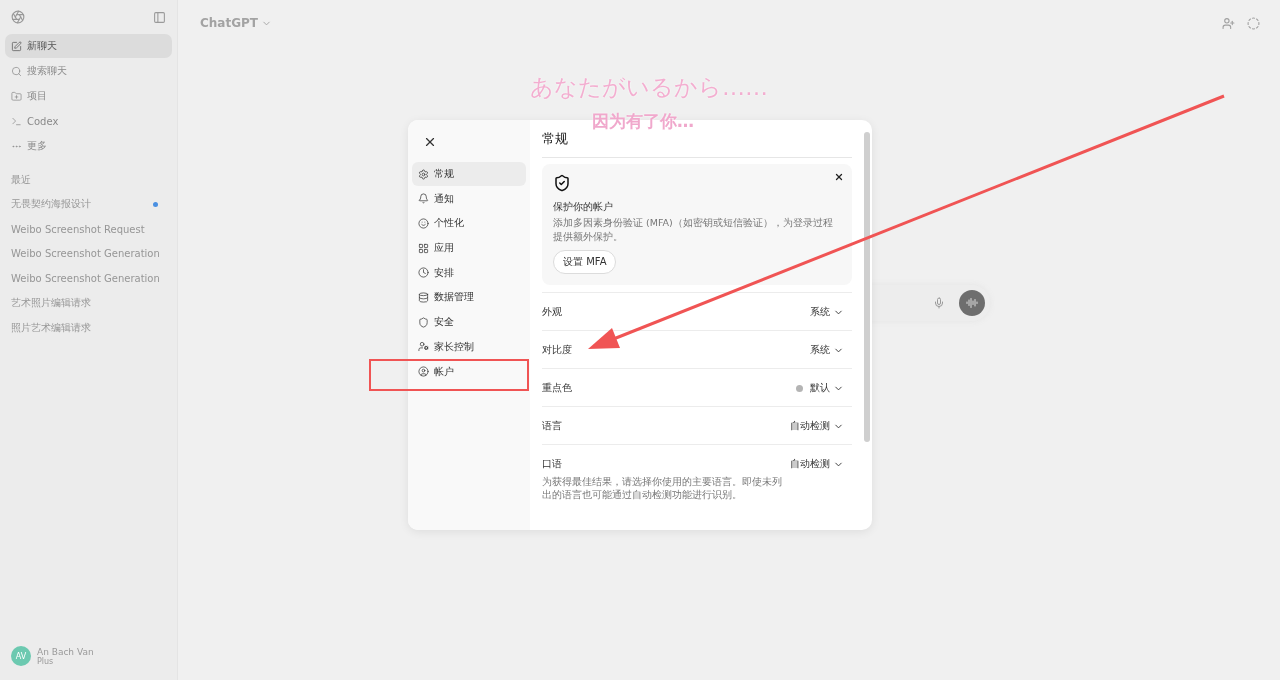  What do you see at coordinates (423, 223) in the screenshot?
I see `smile-icon` at bounding box center [423, 223].